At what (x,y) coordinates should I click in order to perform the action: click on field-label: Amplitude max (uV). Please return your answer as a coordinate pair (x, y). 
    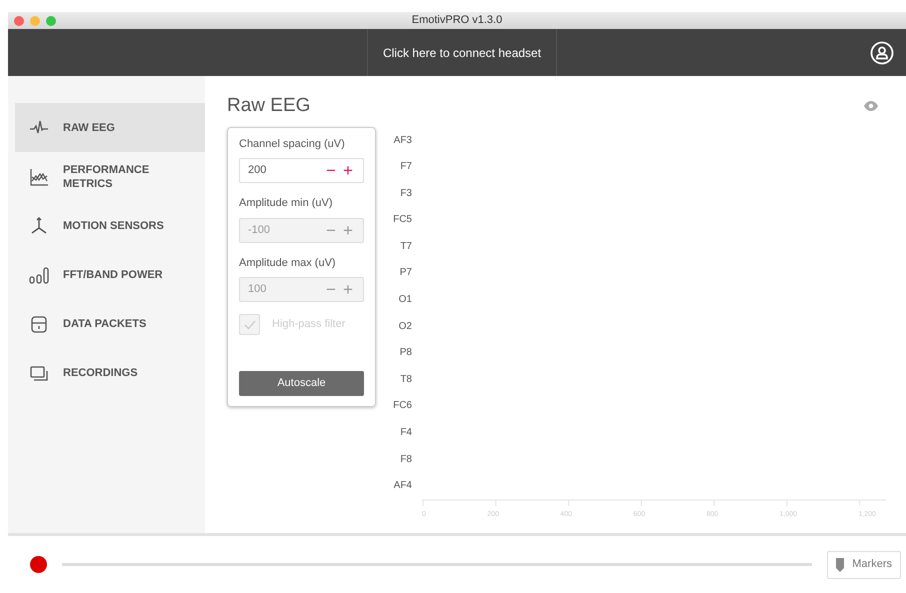
    Looking at the image, I should click on (288, 263).